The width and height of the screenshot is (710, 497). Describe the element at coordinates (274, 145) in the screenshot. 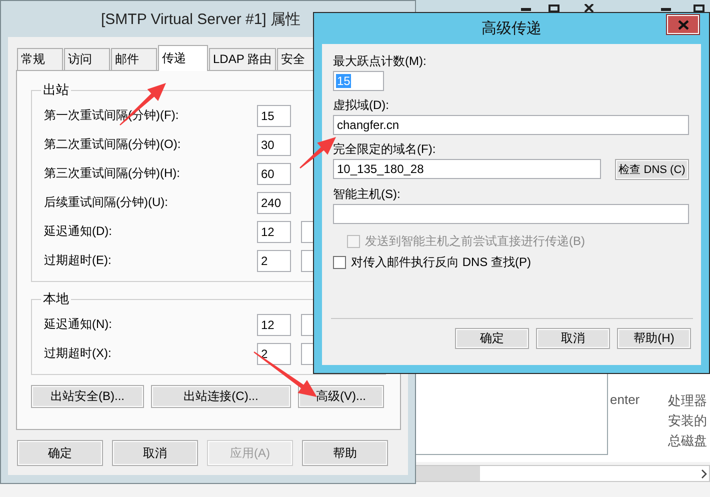

I see `number-field: 30` at that location.